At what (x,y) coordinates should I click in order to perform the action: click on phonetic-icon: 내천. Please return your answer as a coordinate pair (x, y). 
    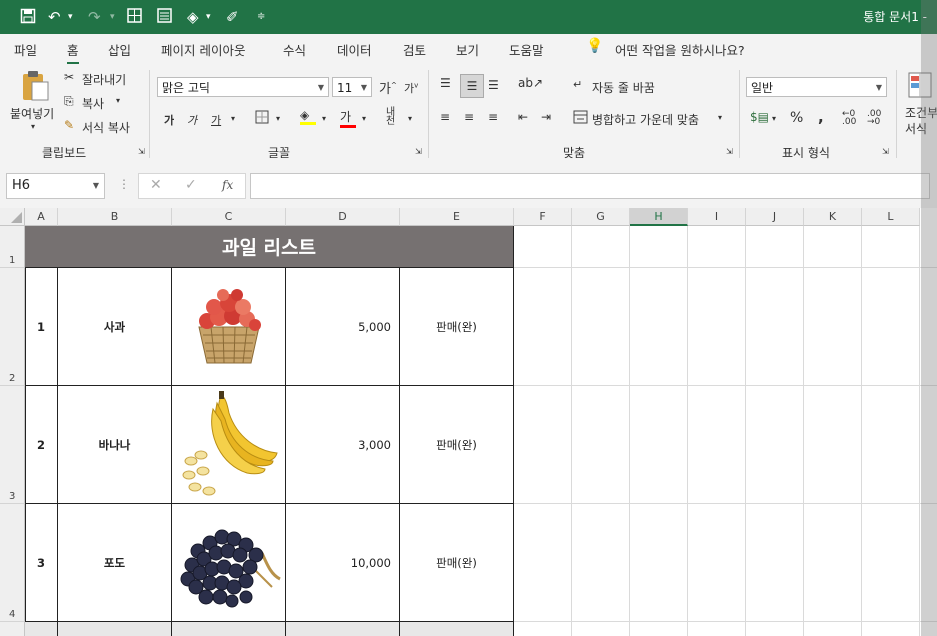
    Looking at the image, I should click on (390, 117).